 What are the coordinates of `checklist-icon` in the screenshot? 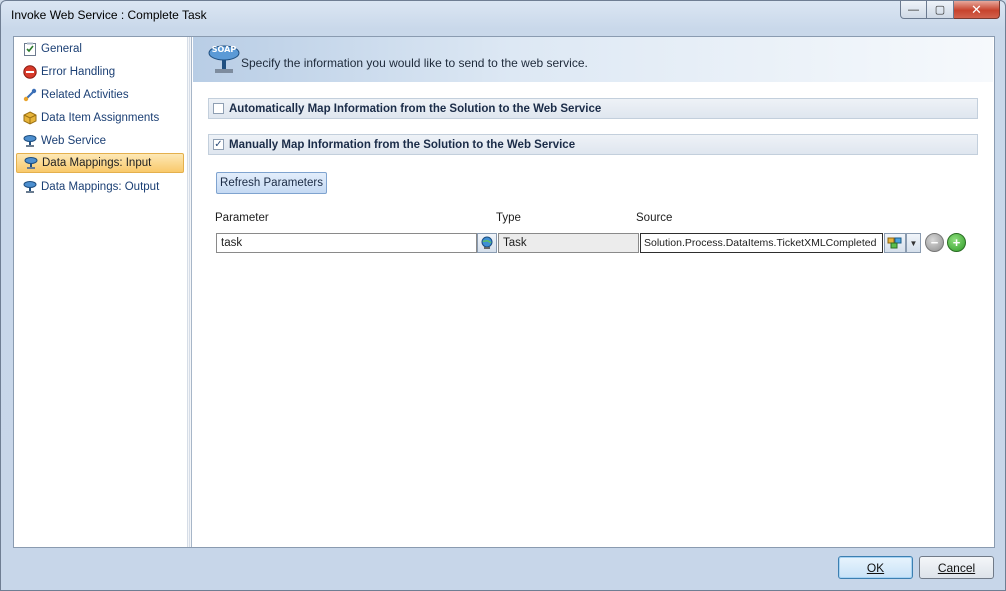 It's located at (30, 49).